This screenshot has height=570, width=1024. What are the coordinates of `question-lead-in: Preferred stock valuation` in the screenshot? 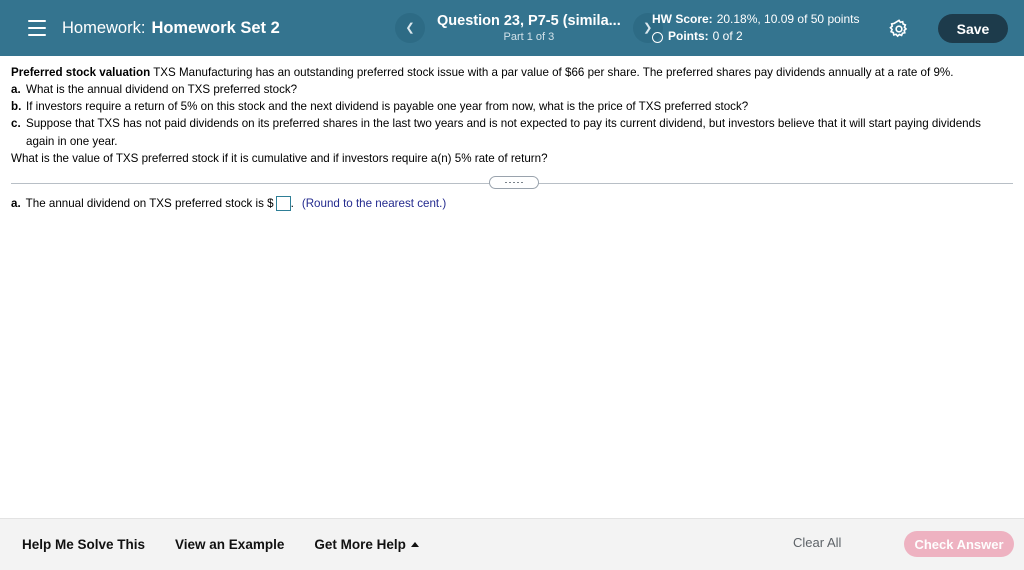 It's located at (81, 72).